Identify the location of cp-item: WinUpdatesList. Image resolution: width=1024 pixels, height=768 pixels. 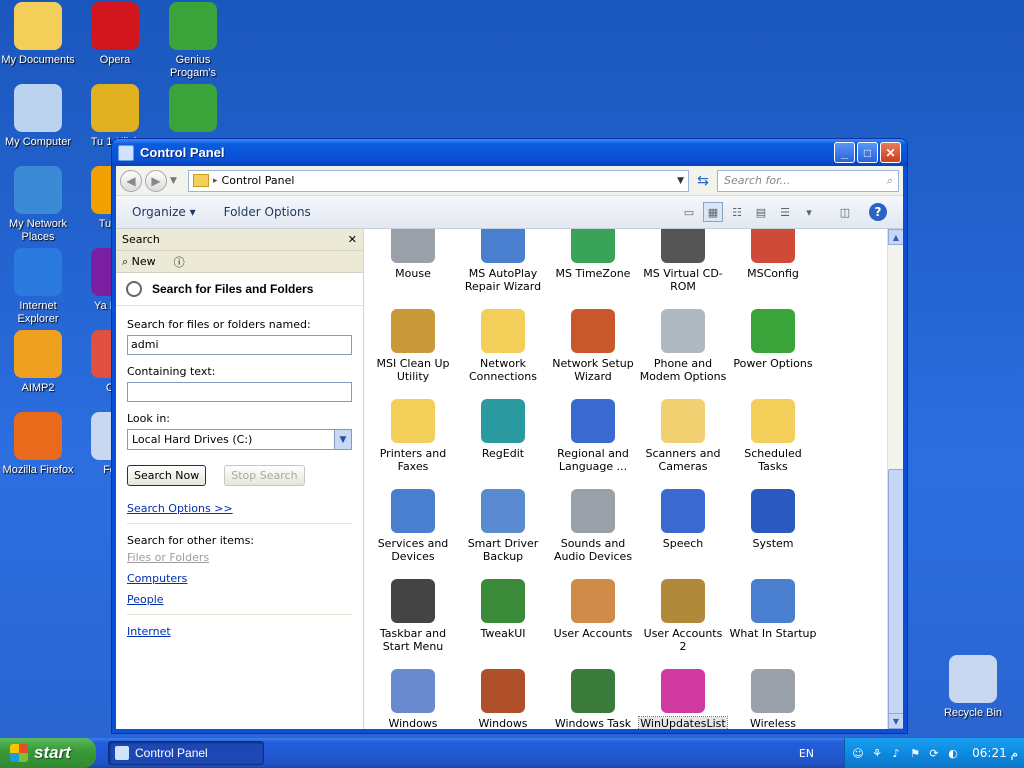
(683, 698).